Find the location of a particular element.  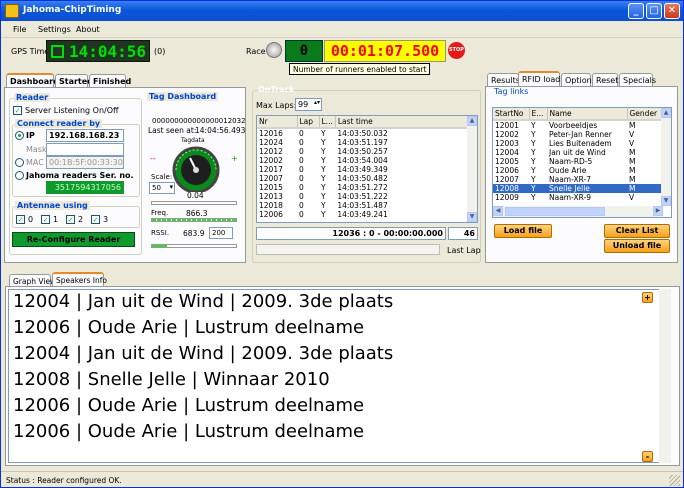

gps-display: 14:04:56 is located at coordinates (98, 51).